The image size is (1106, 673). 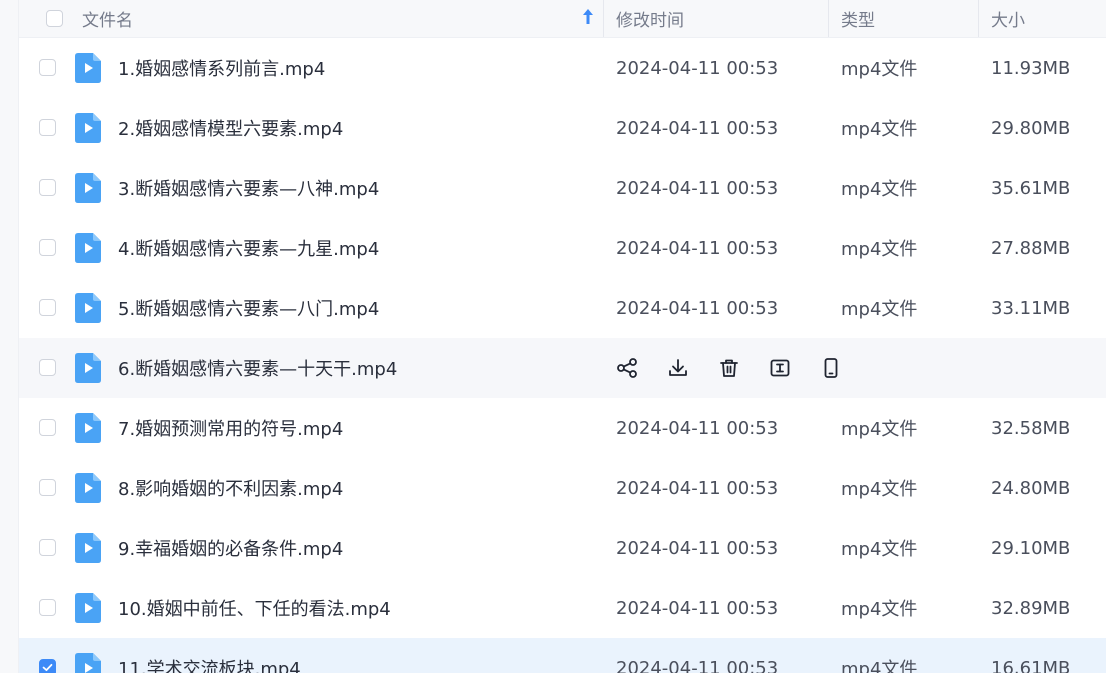 I want to click on file-size: 29.10MB, so click(x=1031, y=548).